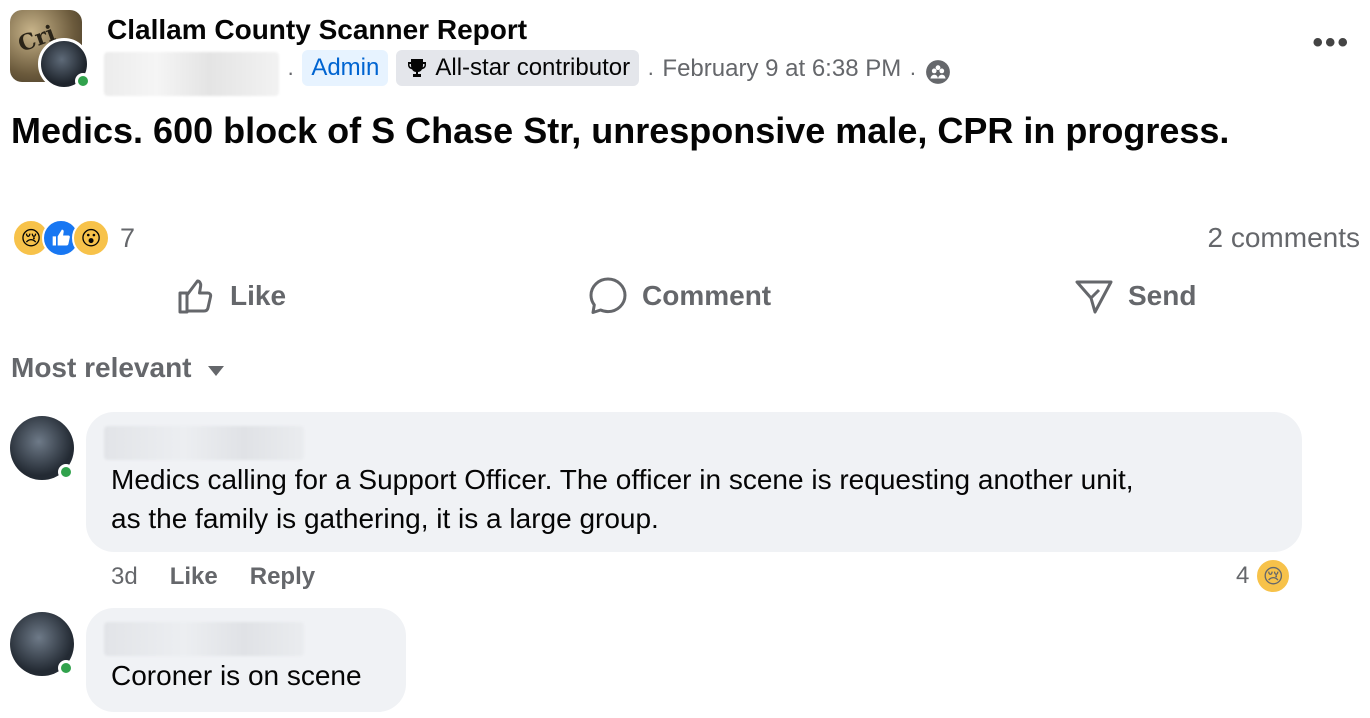  What do you see at coordinates (191, 74) in the screenshot?
I see `author-name-redacted` at bounding box center [191, 74].